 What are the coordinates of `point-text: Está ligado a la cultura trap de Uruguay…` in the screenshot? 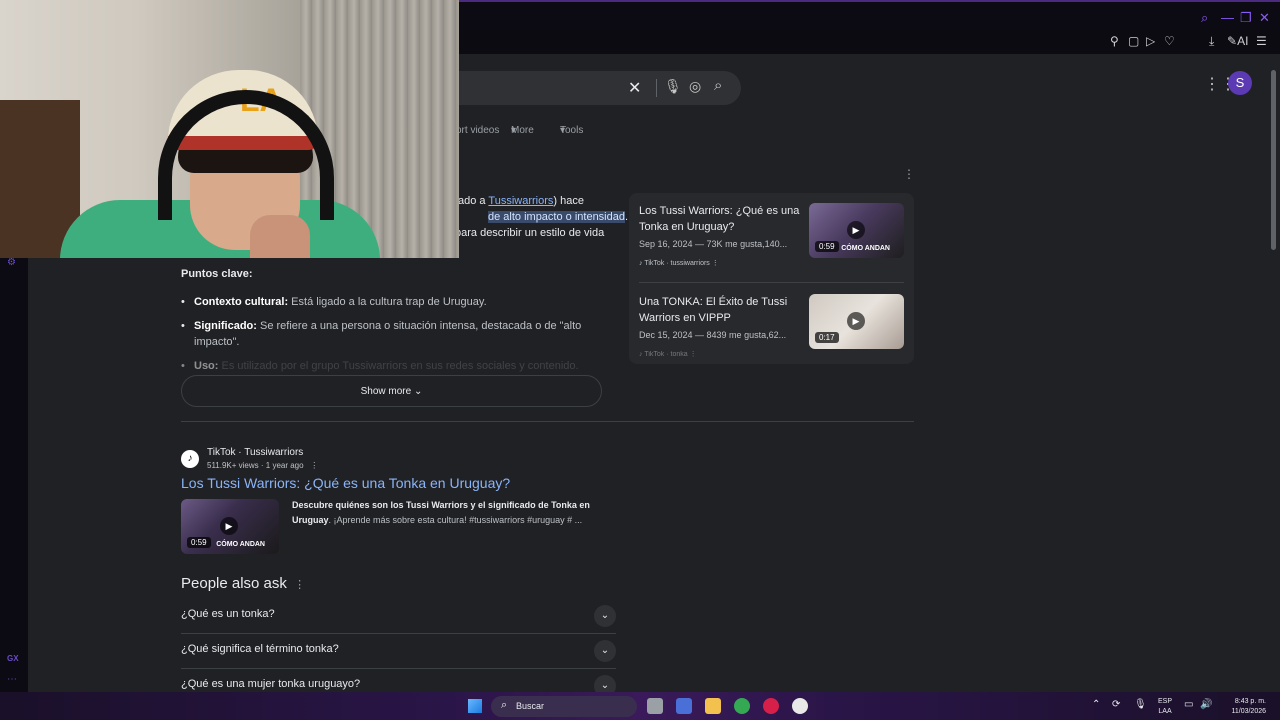 It's located at (387, 302).